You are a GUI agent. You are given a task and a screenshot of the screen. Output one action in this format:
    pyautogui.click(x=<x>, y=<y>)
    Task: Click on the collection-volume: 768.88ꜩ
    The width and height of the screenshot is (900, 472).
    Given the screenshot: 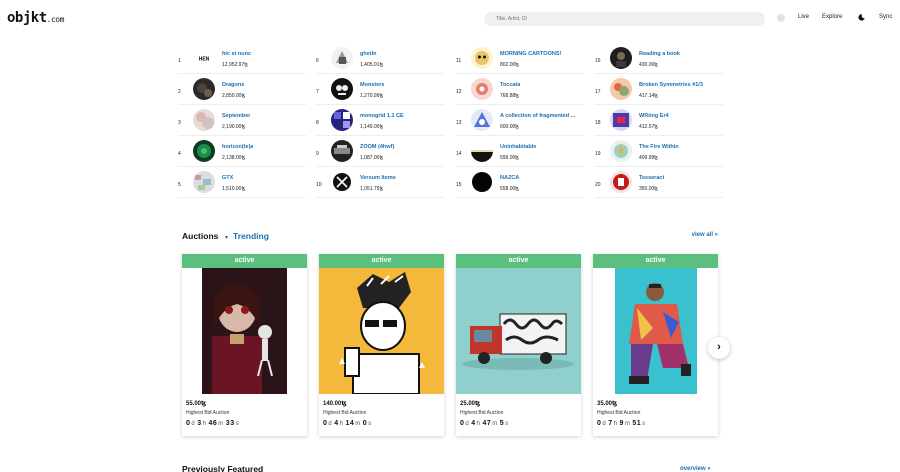 What is the action you would take?
    pyautogui.click(x=509, y=96)
    